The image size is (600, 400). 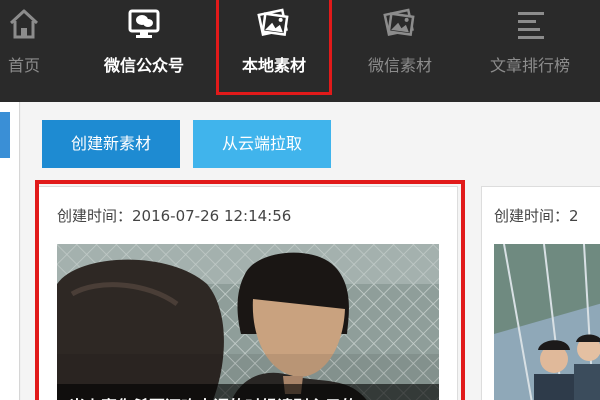 What do you see at coordinates (23, 65) in the screenshot?
I see `nav-label-home: 首页` at bounding box center [23, 65].